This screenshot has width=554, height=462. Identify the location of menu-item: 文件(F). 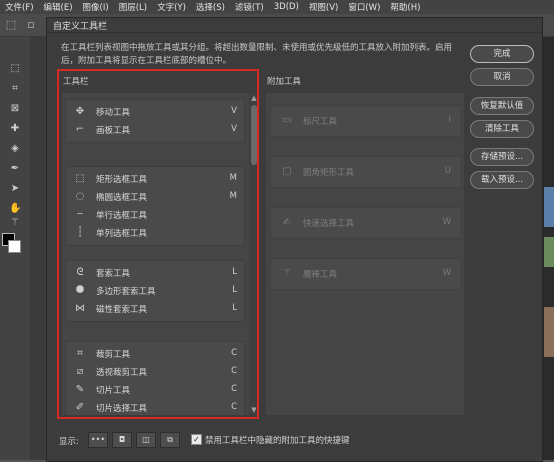
(19, 7).